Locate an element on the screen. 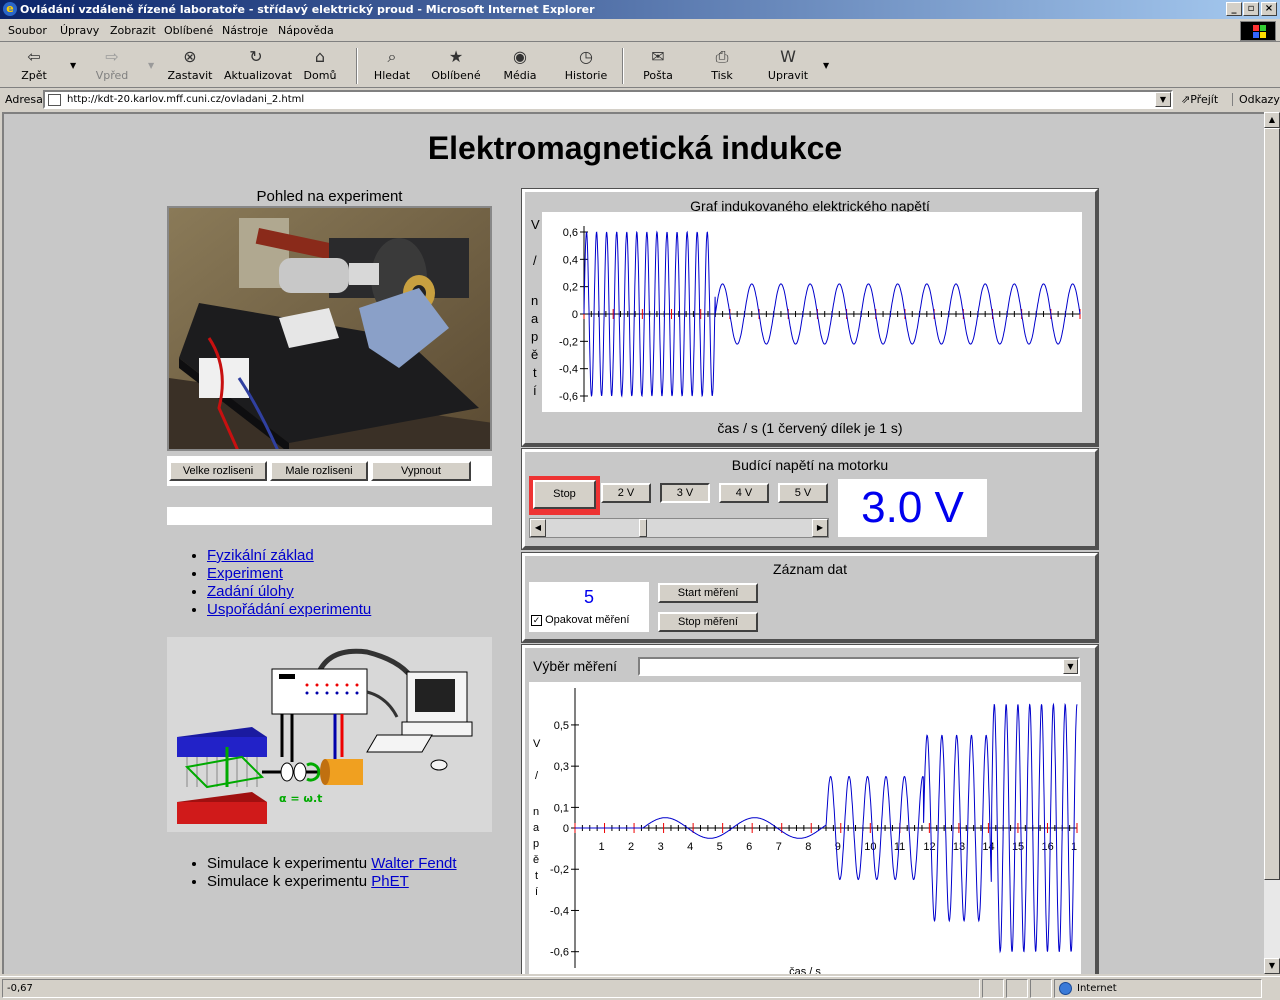  voltage-graph: 0,6 0,4 0,2 0 -0,2 -0,4 -0,6 is located at coordinates (812, 312).